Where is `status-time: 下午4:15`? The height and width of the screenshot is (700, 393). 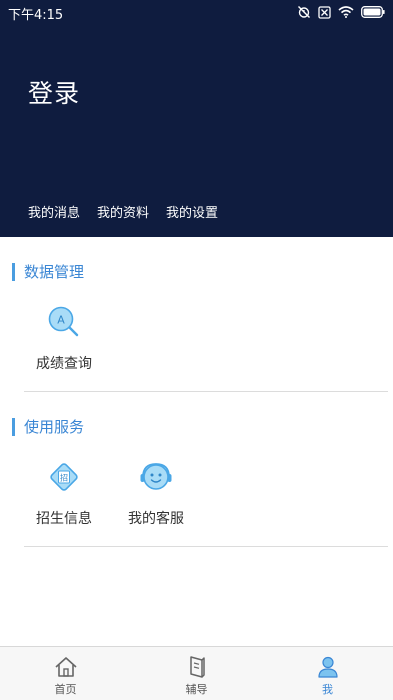 status-time: 下午4:15 is located at coordinates (36, 15).